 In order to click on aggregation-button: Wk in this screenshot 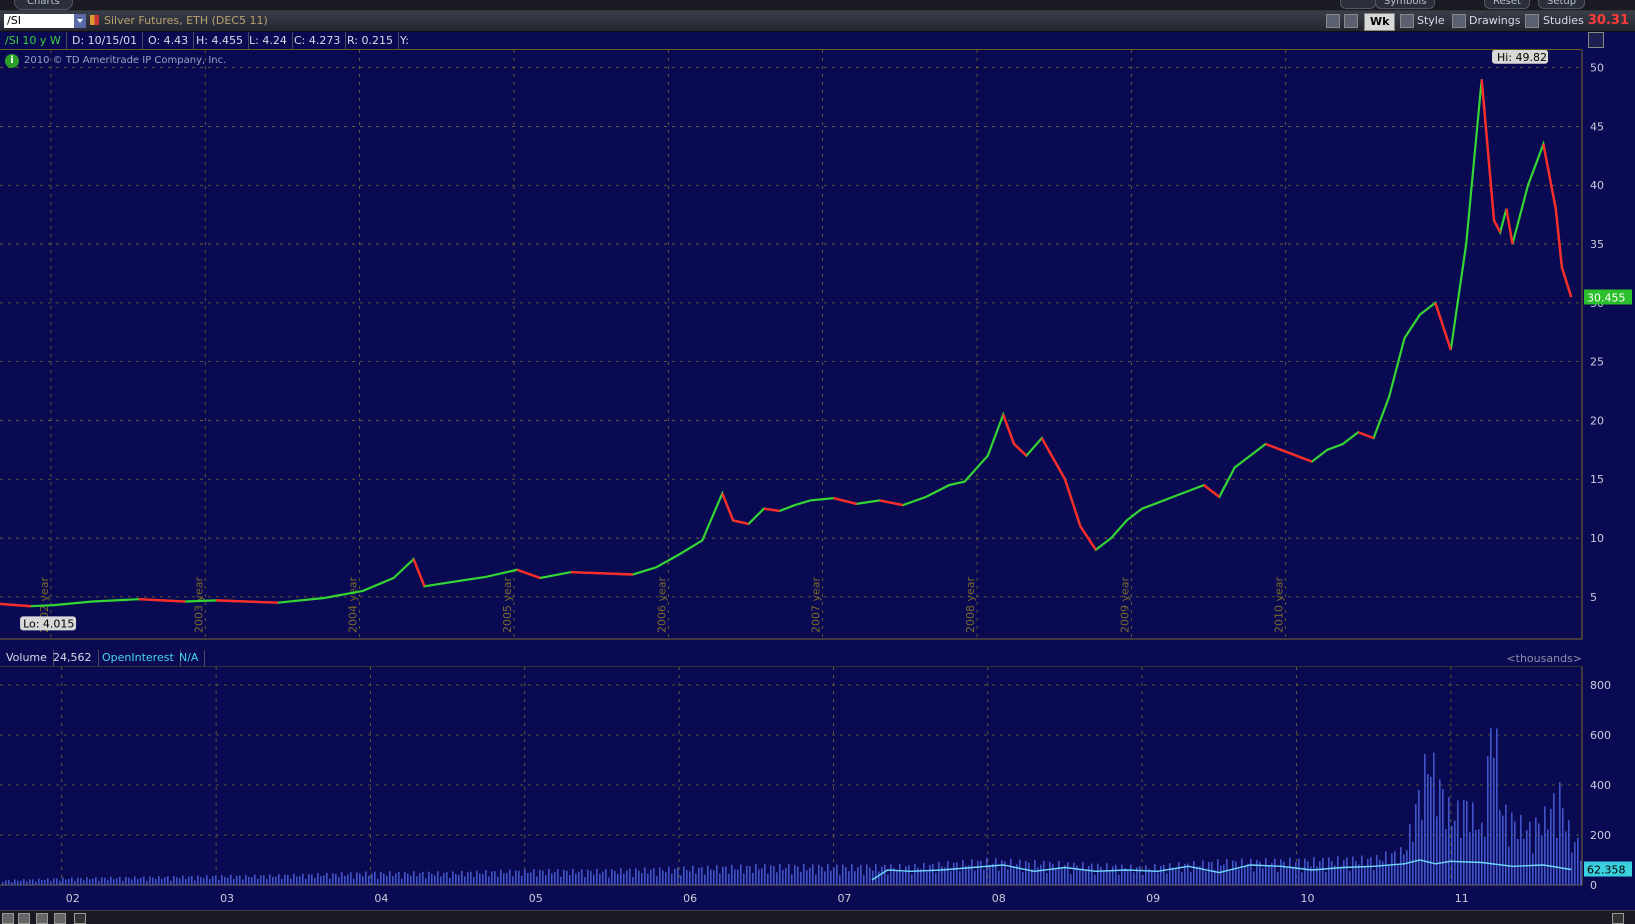, I will do `click(1380, 22)`.